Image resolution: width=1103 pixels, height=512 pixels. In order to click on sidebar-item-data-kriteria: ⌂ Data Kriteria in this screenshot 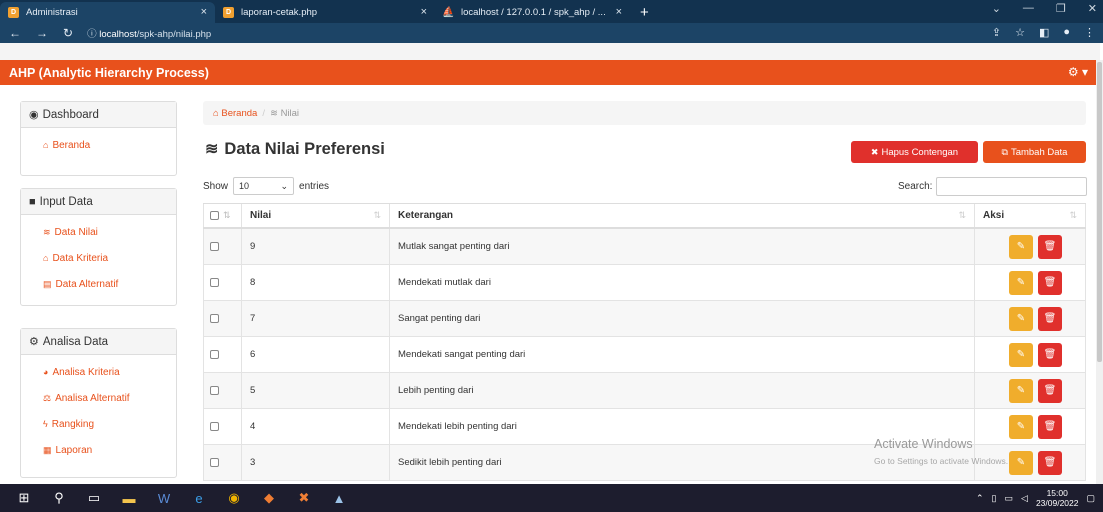, I will do `click(109, 258)`.